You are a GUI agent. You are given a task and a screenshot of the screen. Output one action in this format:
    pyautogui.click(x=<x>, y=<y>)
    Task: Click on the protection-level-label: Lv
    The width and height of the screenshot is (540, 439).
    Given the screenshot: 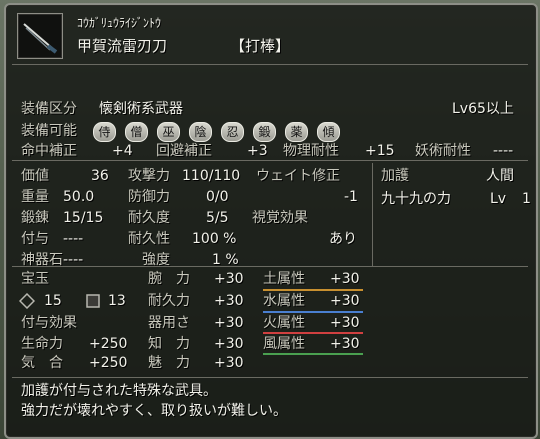 What is the action you would take?
    pyautogui.click(x=498, y=199)
    